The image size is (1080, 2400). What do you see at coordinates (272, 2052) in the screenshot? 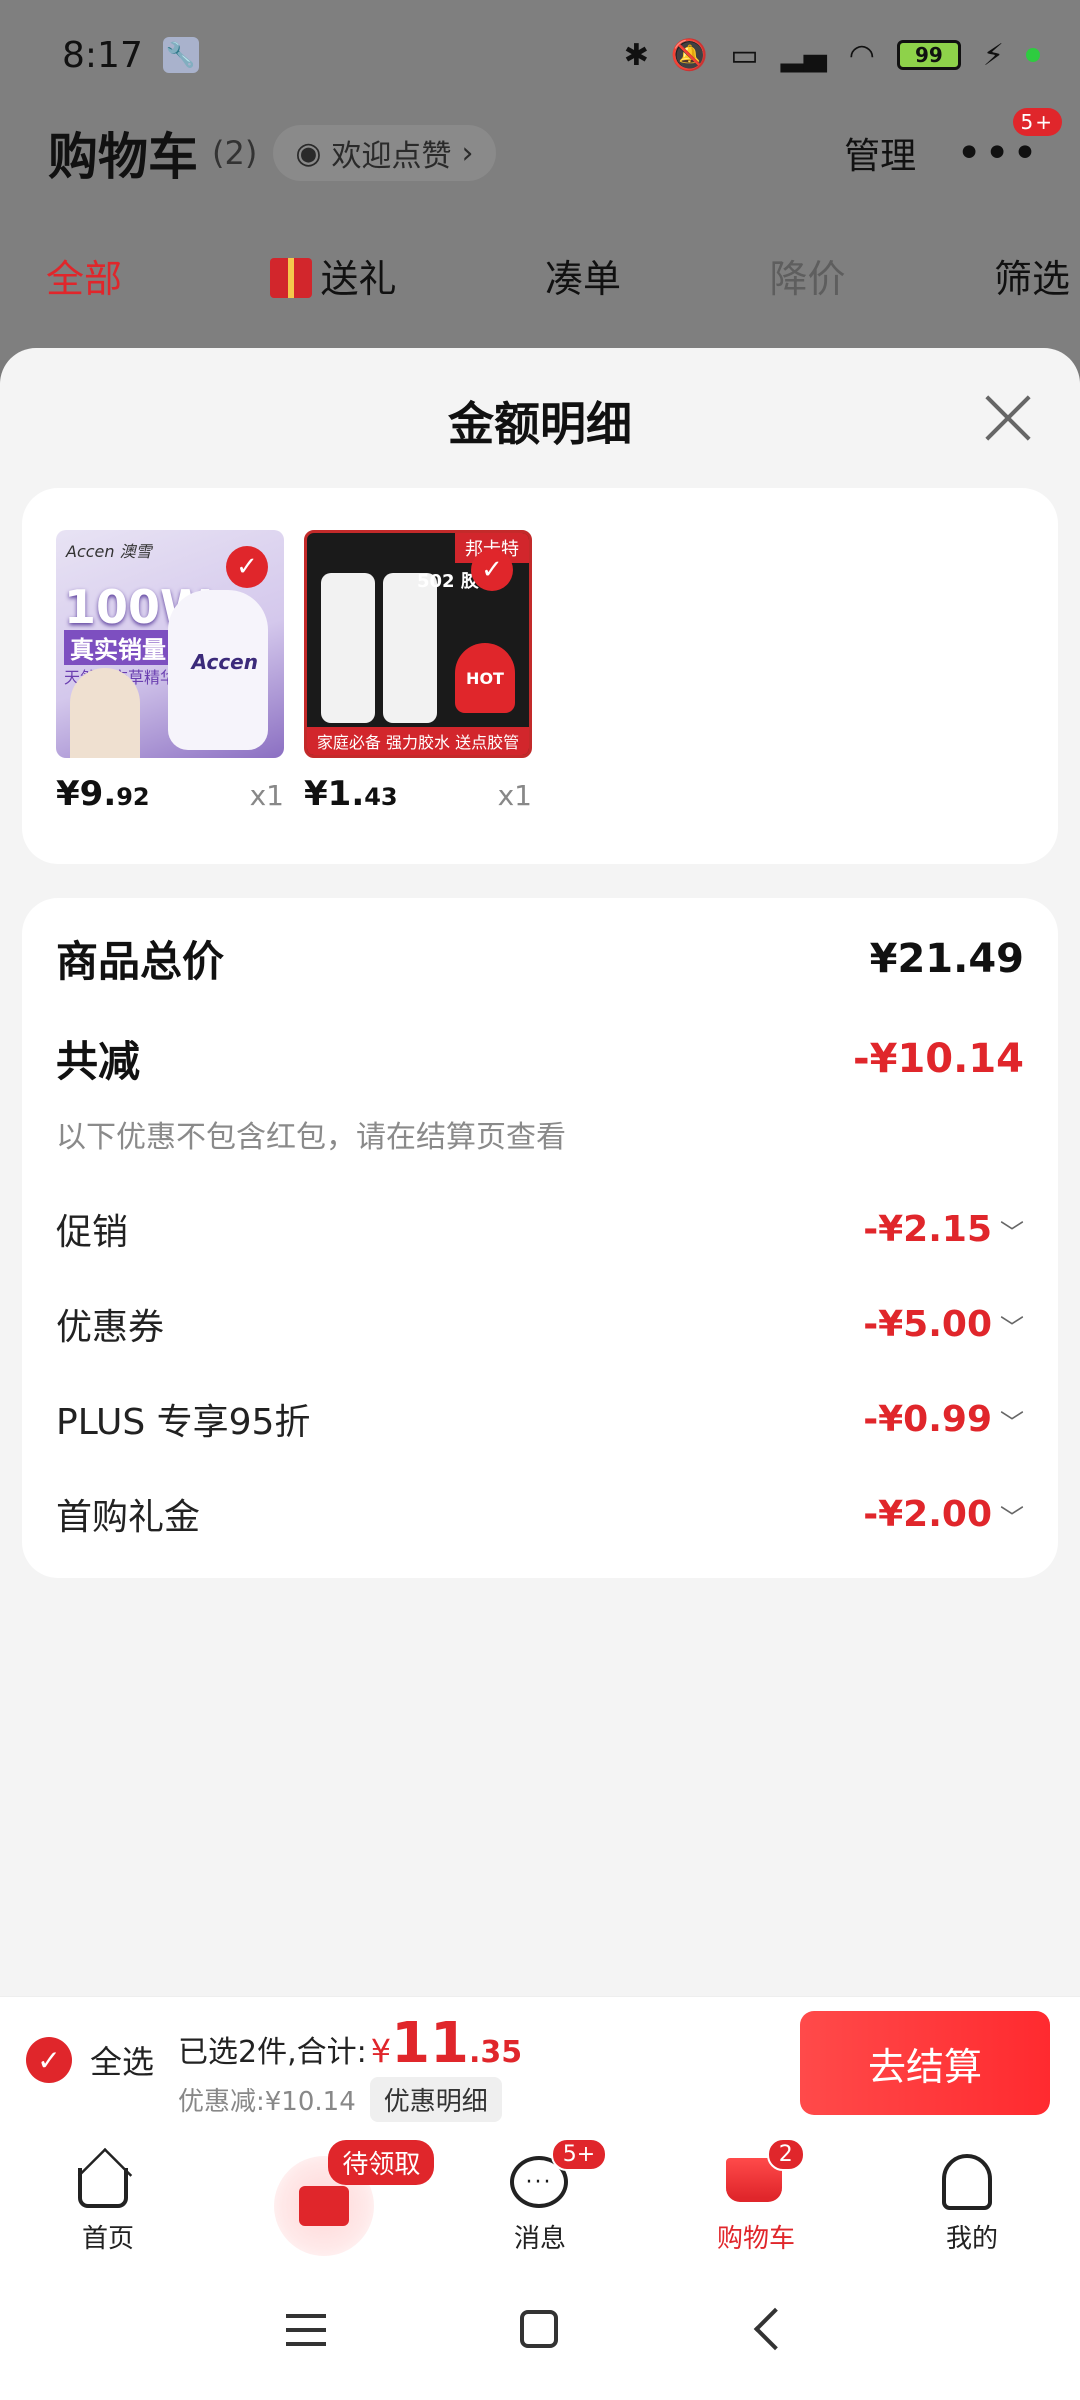
I see `selected-text: 已选2件,合计:` at bounding box center [272, 2052].